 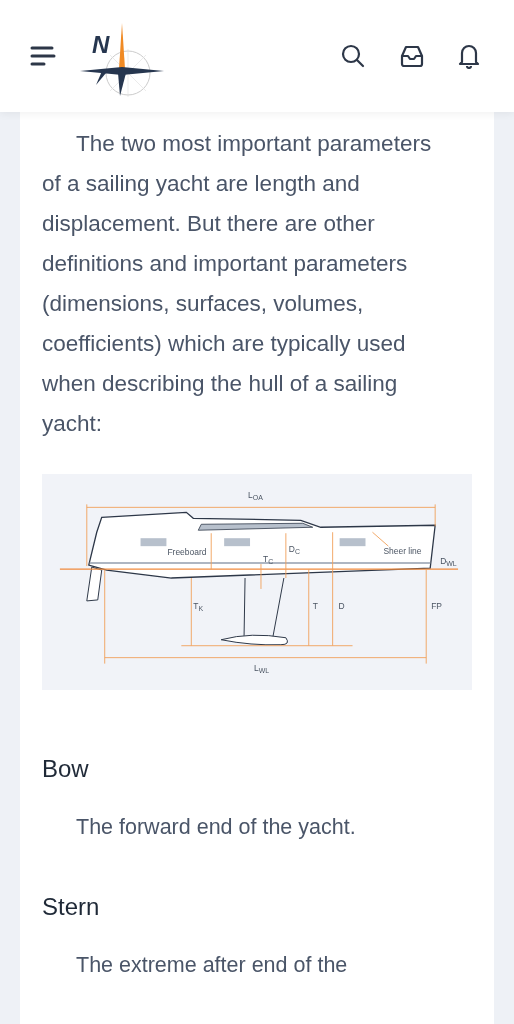 What do you see at coordinates (402, 551) in the screenshot?
I see `diagram-label: Sheer line` at bounding box center [402, 551].